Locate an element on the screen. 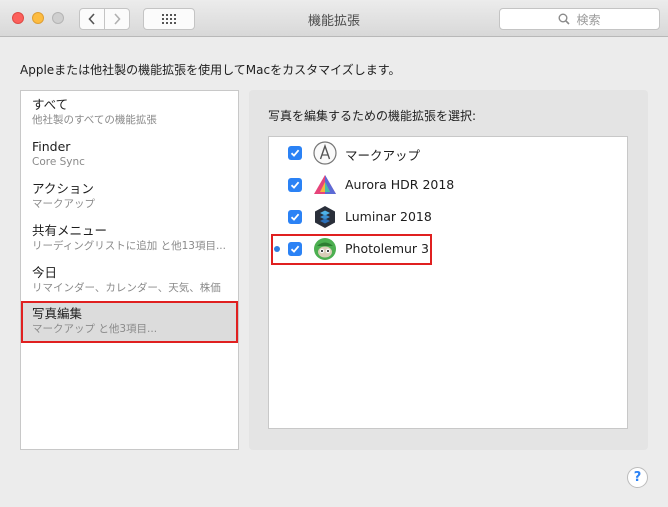 Image resolution: width=668 pixels, height=507 pixels. grid-icon is located at coordinates (169, 19).